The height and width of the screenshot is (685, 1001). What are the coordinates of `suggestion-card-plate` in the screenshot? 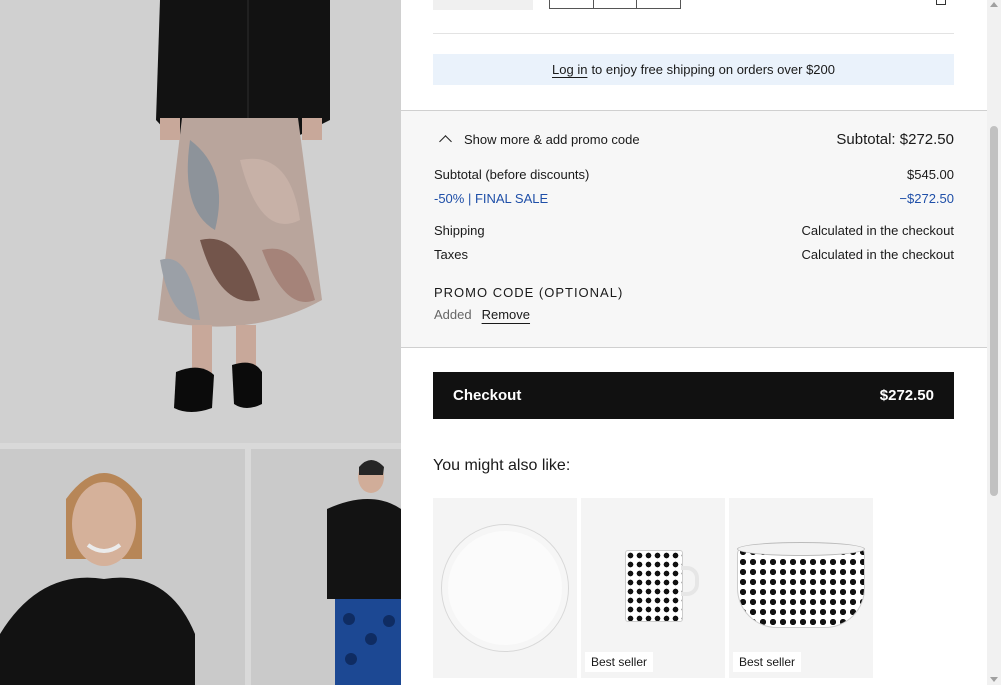 It's located at (505, 588).